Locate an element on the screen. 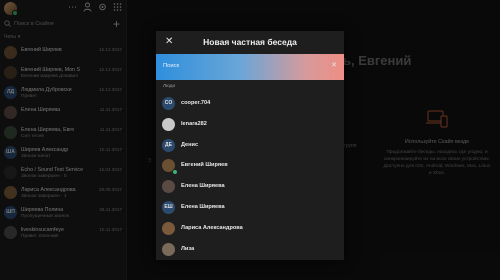  modal-title: Новая частная беседа is located at coordinates (250, 42).